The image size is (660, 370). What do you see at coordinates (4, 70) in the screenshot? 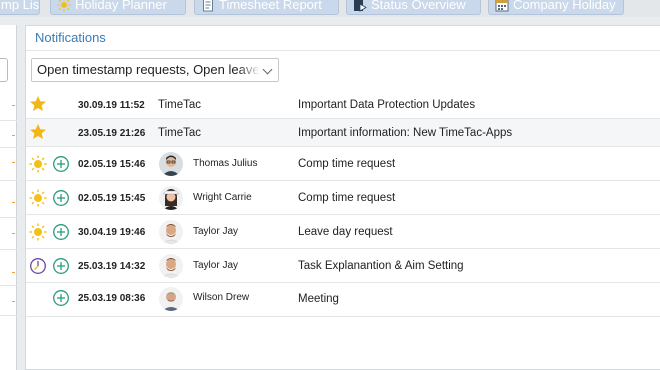
I see `left-panel-control` at bounding box center [4, 70].